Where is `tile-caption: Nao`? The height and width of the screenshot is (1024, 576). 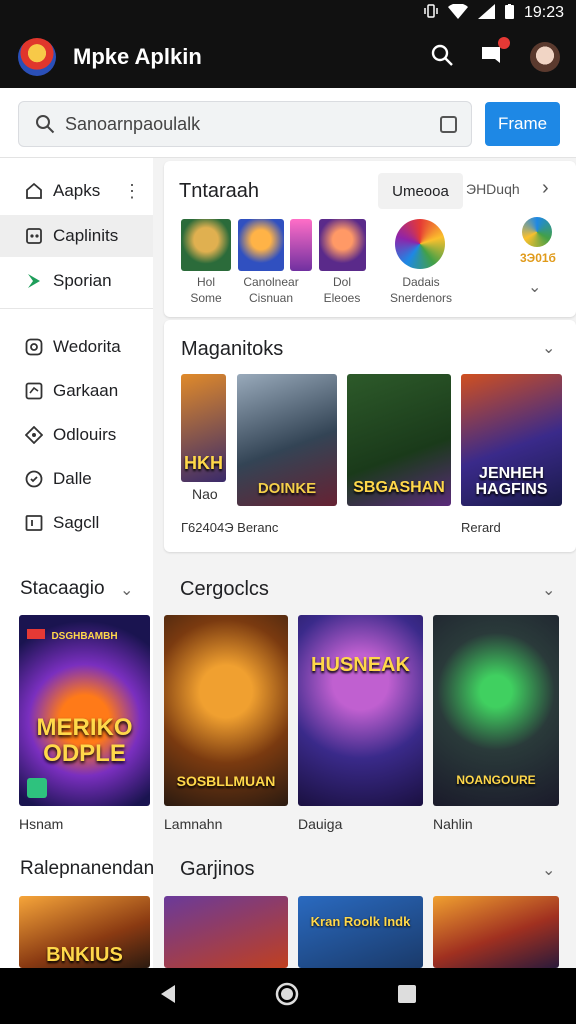
tile-caption: Nao is located at coordinates (205, 494).